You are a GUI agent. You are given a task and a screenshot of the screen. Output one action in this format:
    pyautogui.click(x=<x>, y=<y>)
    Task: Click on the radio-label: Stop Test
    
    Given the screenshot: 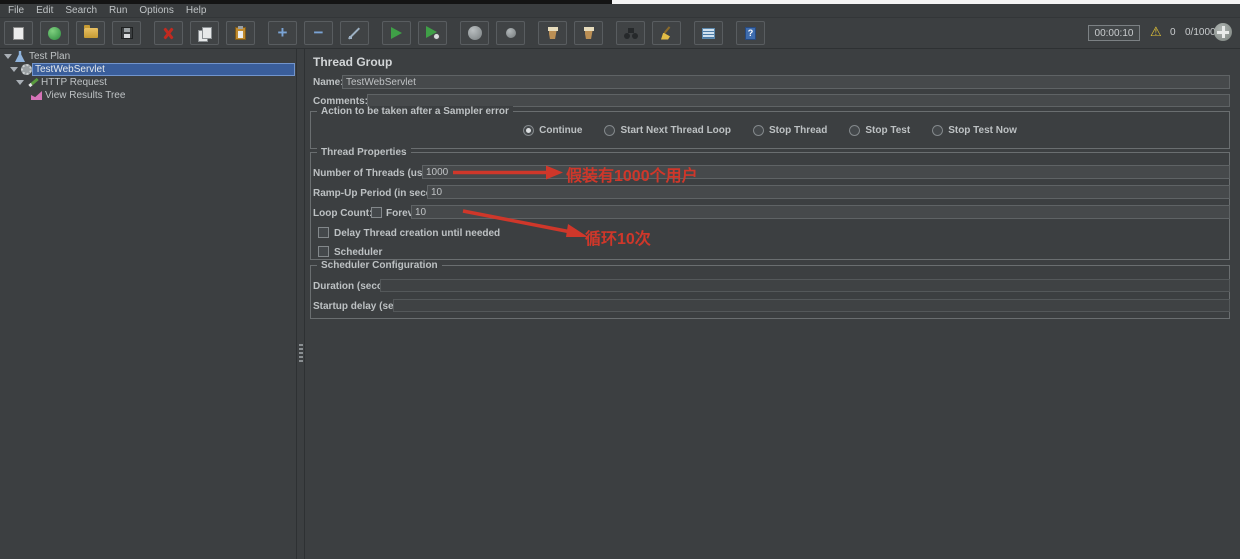 What is the action you would take?
    pyautogui.click(x=888, y=130)
    